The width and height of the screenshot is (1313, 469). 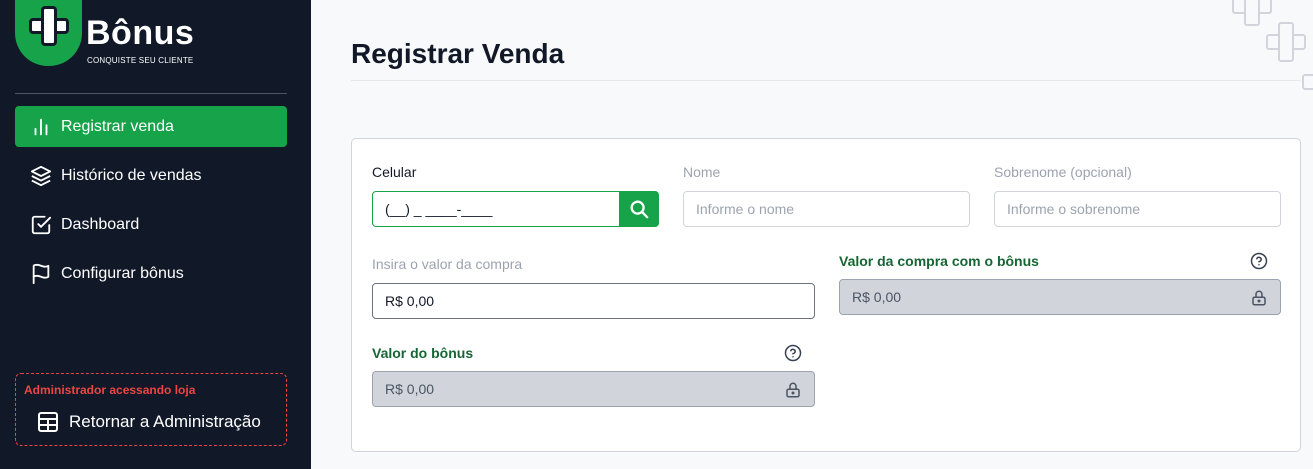 I want to click on sidebar-item-dashboard: Dashboard, so click(x=151, y=224).